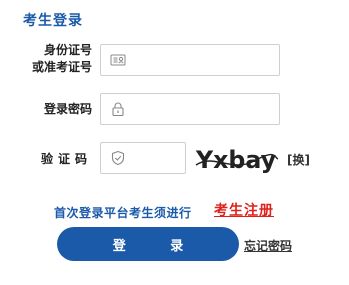 This screenshot has height=285, width=349. Describe the element at coordinates (201, 109) in the screenshot. I see `password-input` at that location.